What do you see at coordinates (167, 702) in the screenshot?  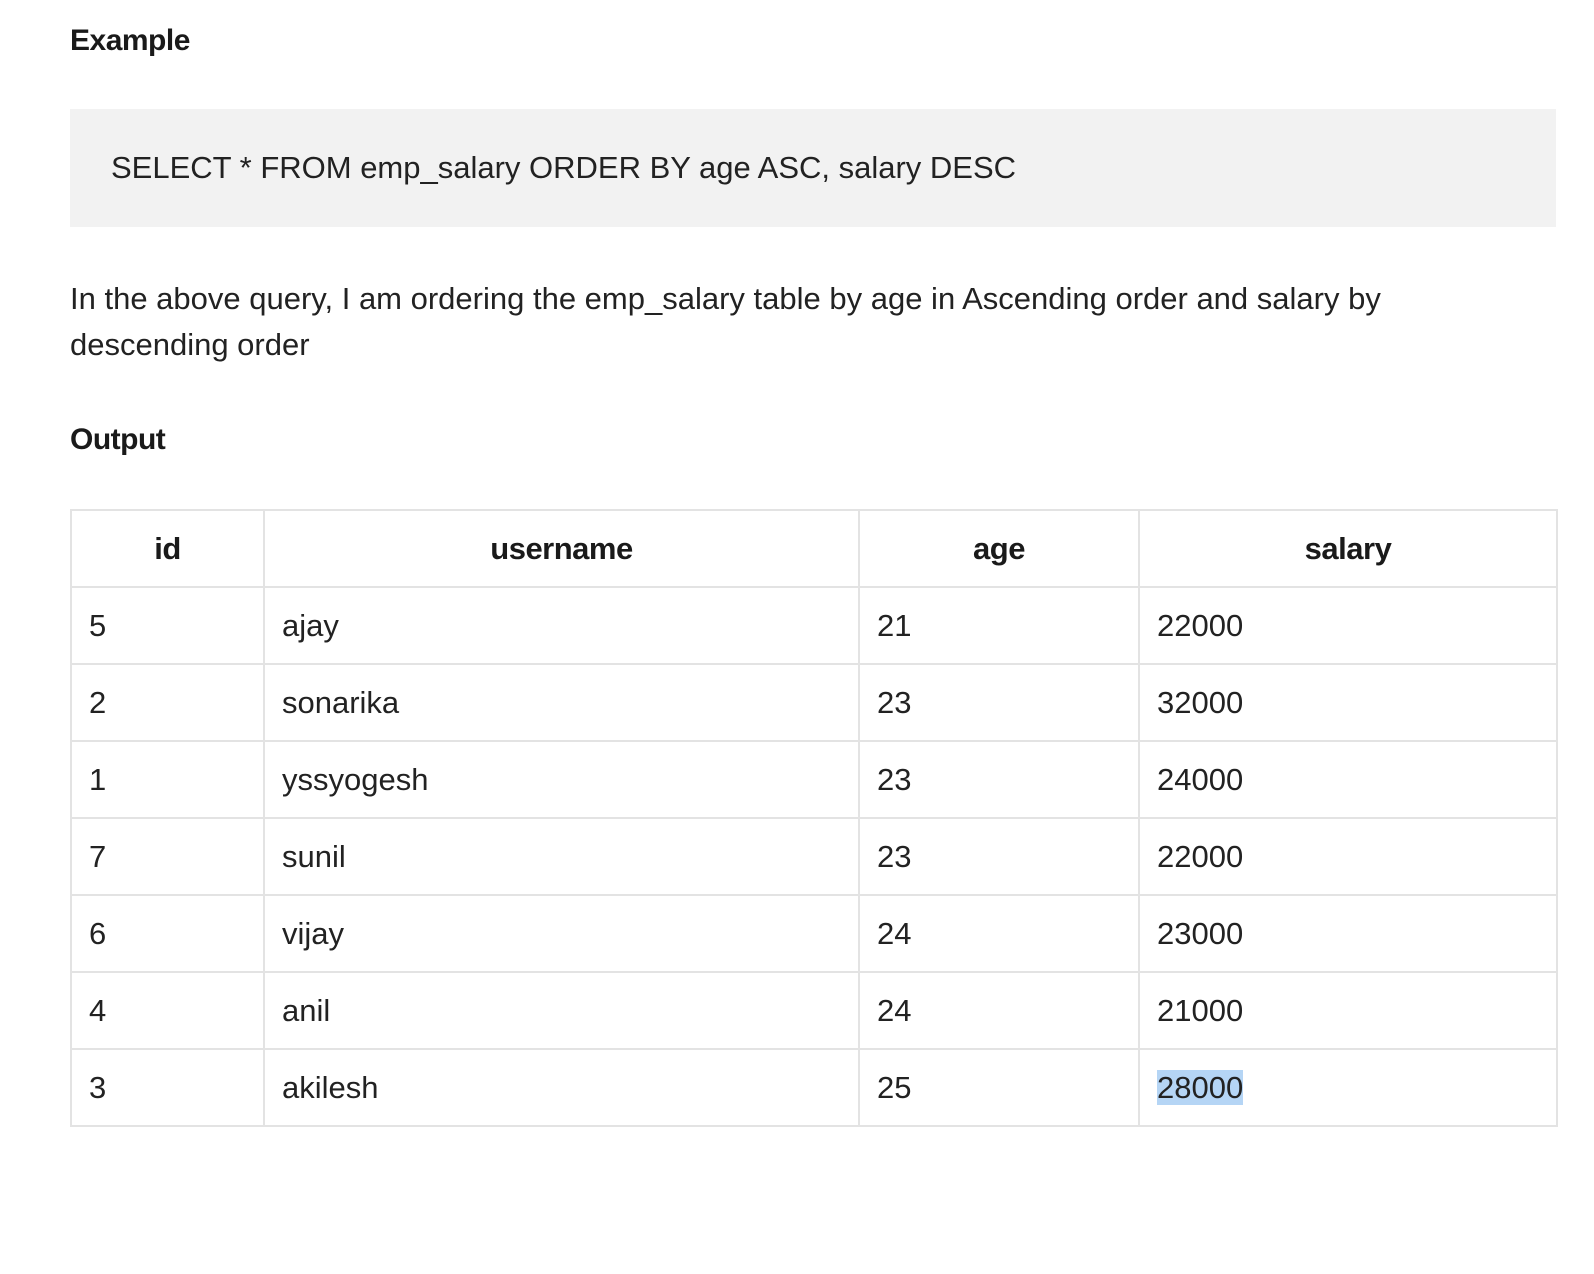 I see `cell-id: 2` at bounding box center [167, 702].